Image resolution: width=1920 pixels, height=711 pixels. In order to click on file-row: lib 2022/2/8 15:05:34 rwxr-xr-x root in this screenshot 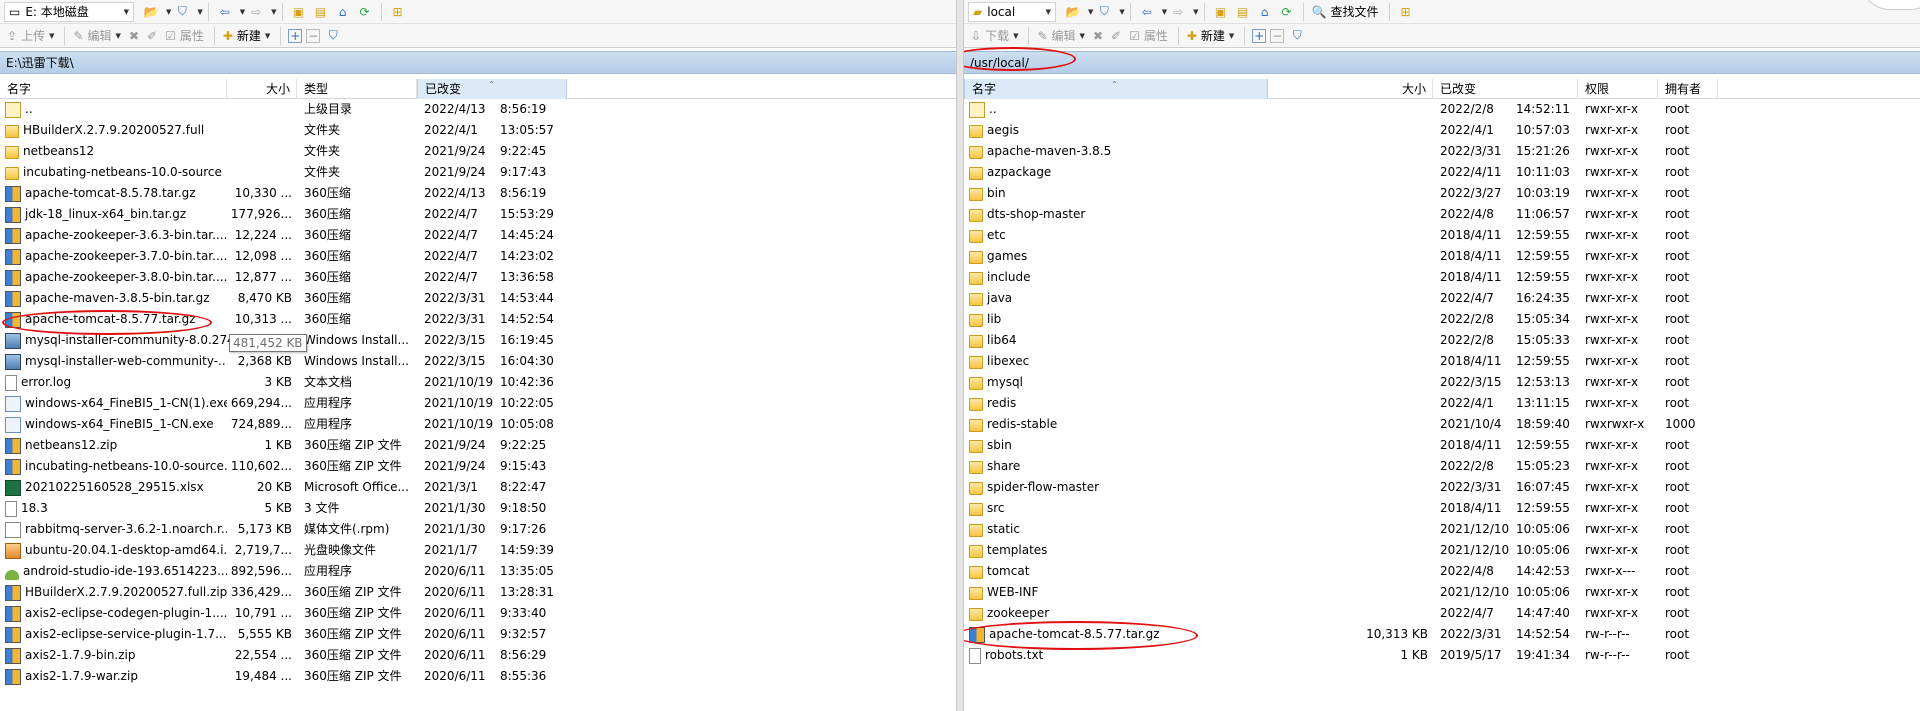, I will do `click(1442, 319)`.